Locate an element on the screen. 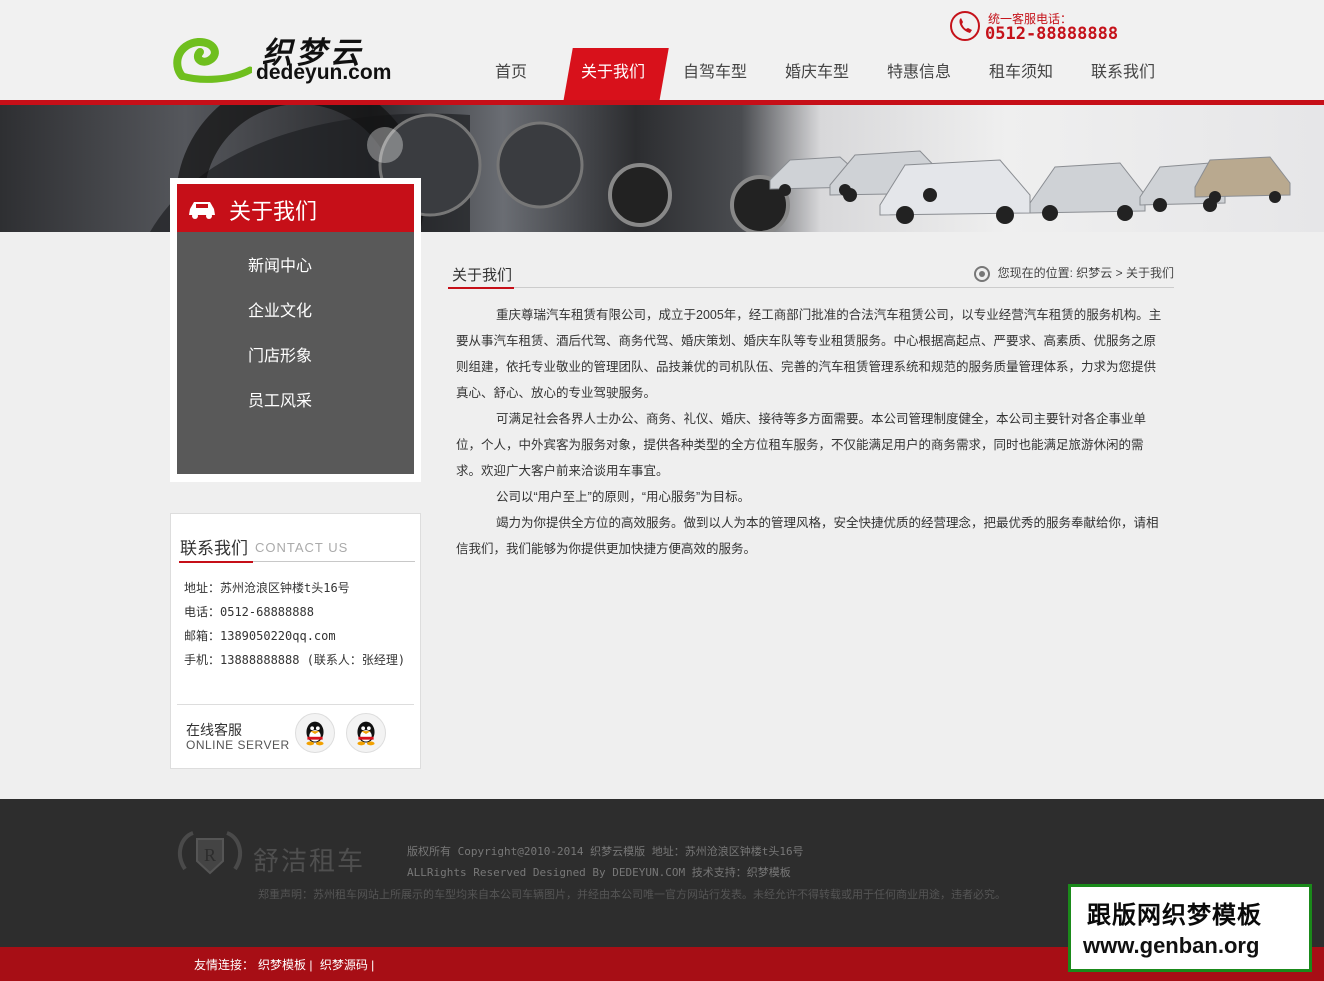  contact-title: 联系我们 is located at coordinates (214, 548).